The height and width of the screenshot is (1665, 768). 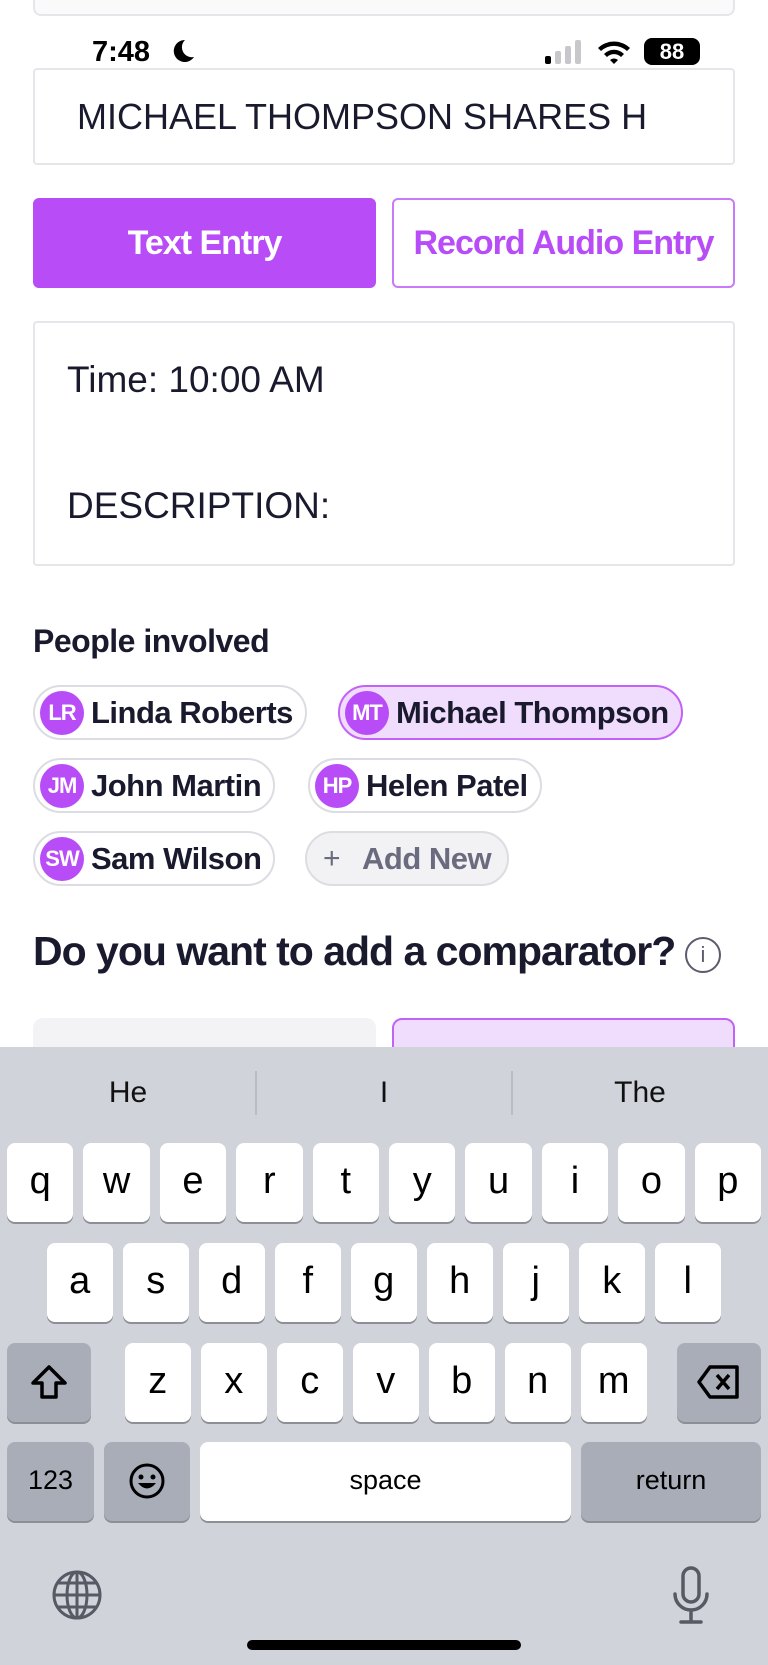 What do you see at coordinates (151, 641) in the screenshot?
I see `people-heading: People involved` at bounding box center [151, 641].